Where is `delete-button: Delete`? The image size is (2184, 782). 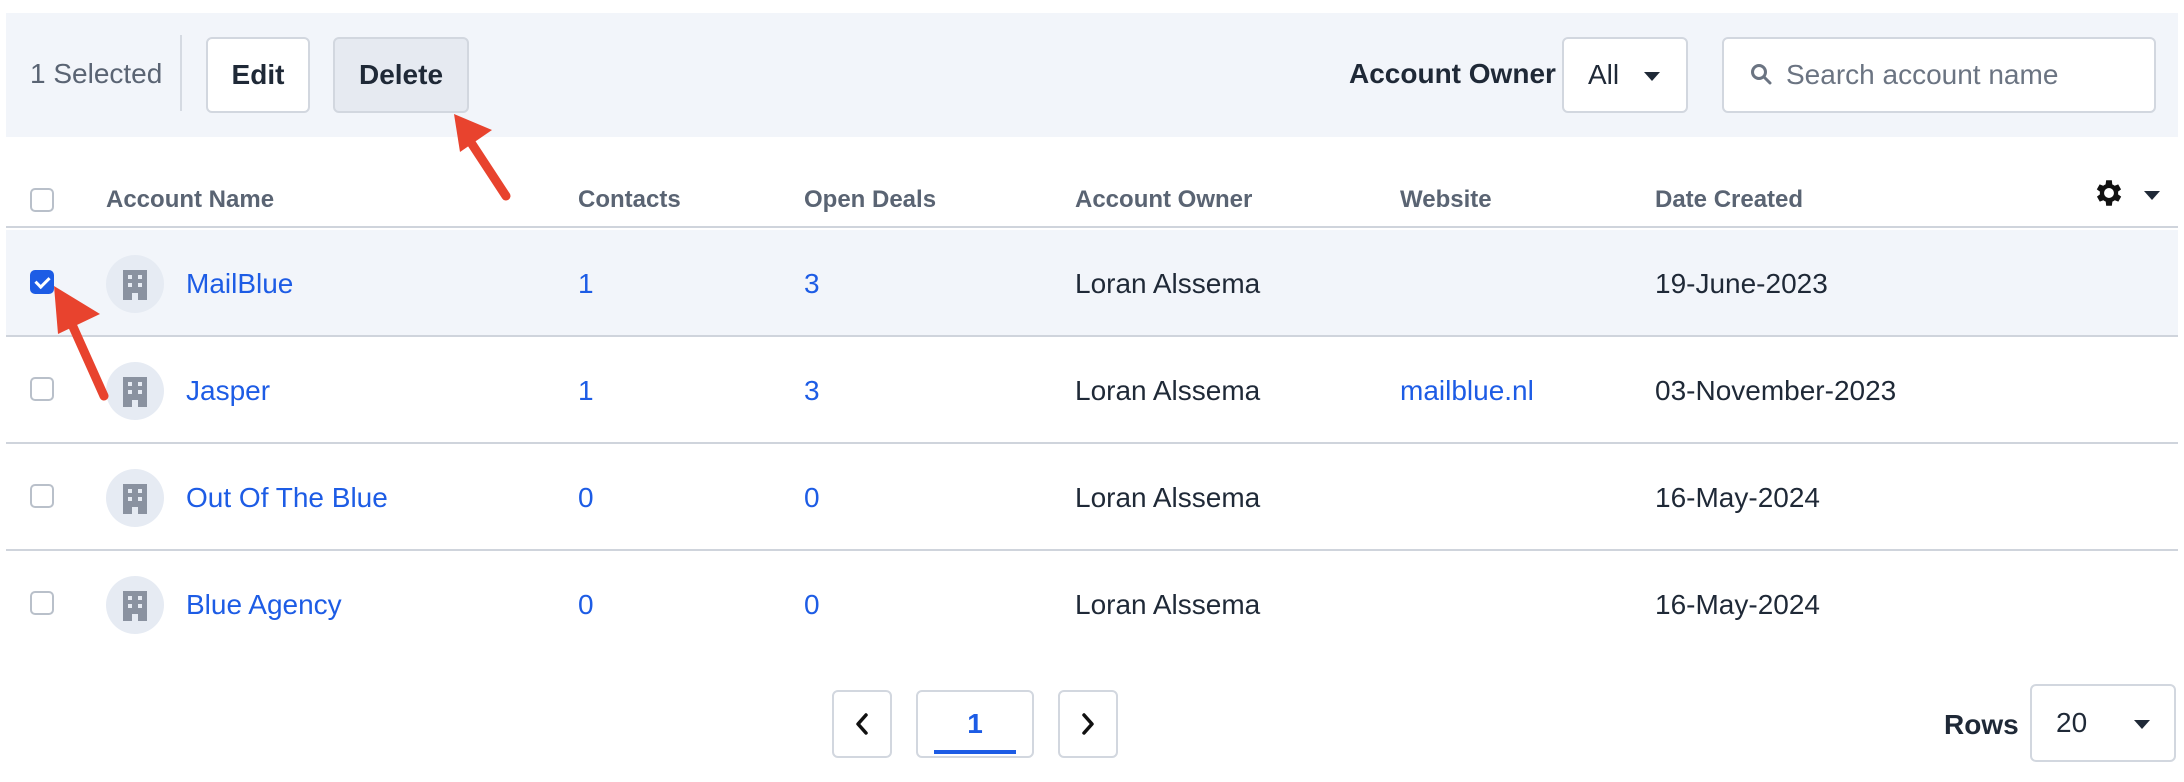 delete-button: Delete is located at coordinates (401, 75).